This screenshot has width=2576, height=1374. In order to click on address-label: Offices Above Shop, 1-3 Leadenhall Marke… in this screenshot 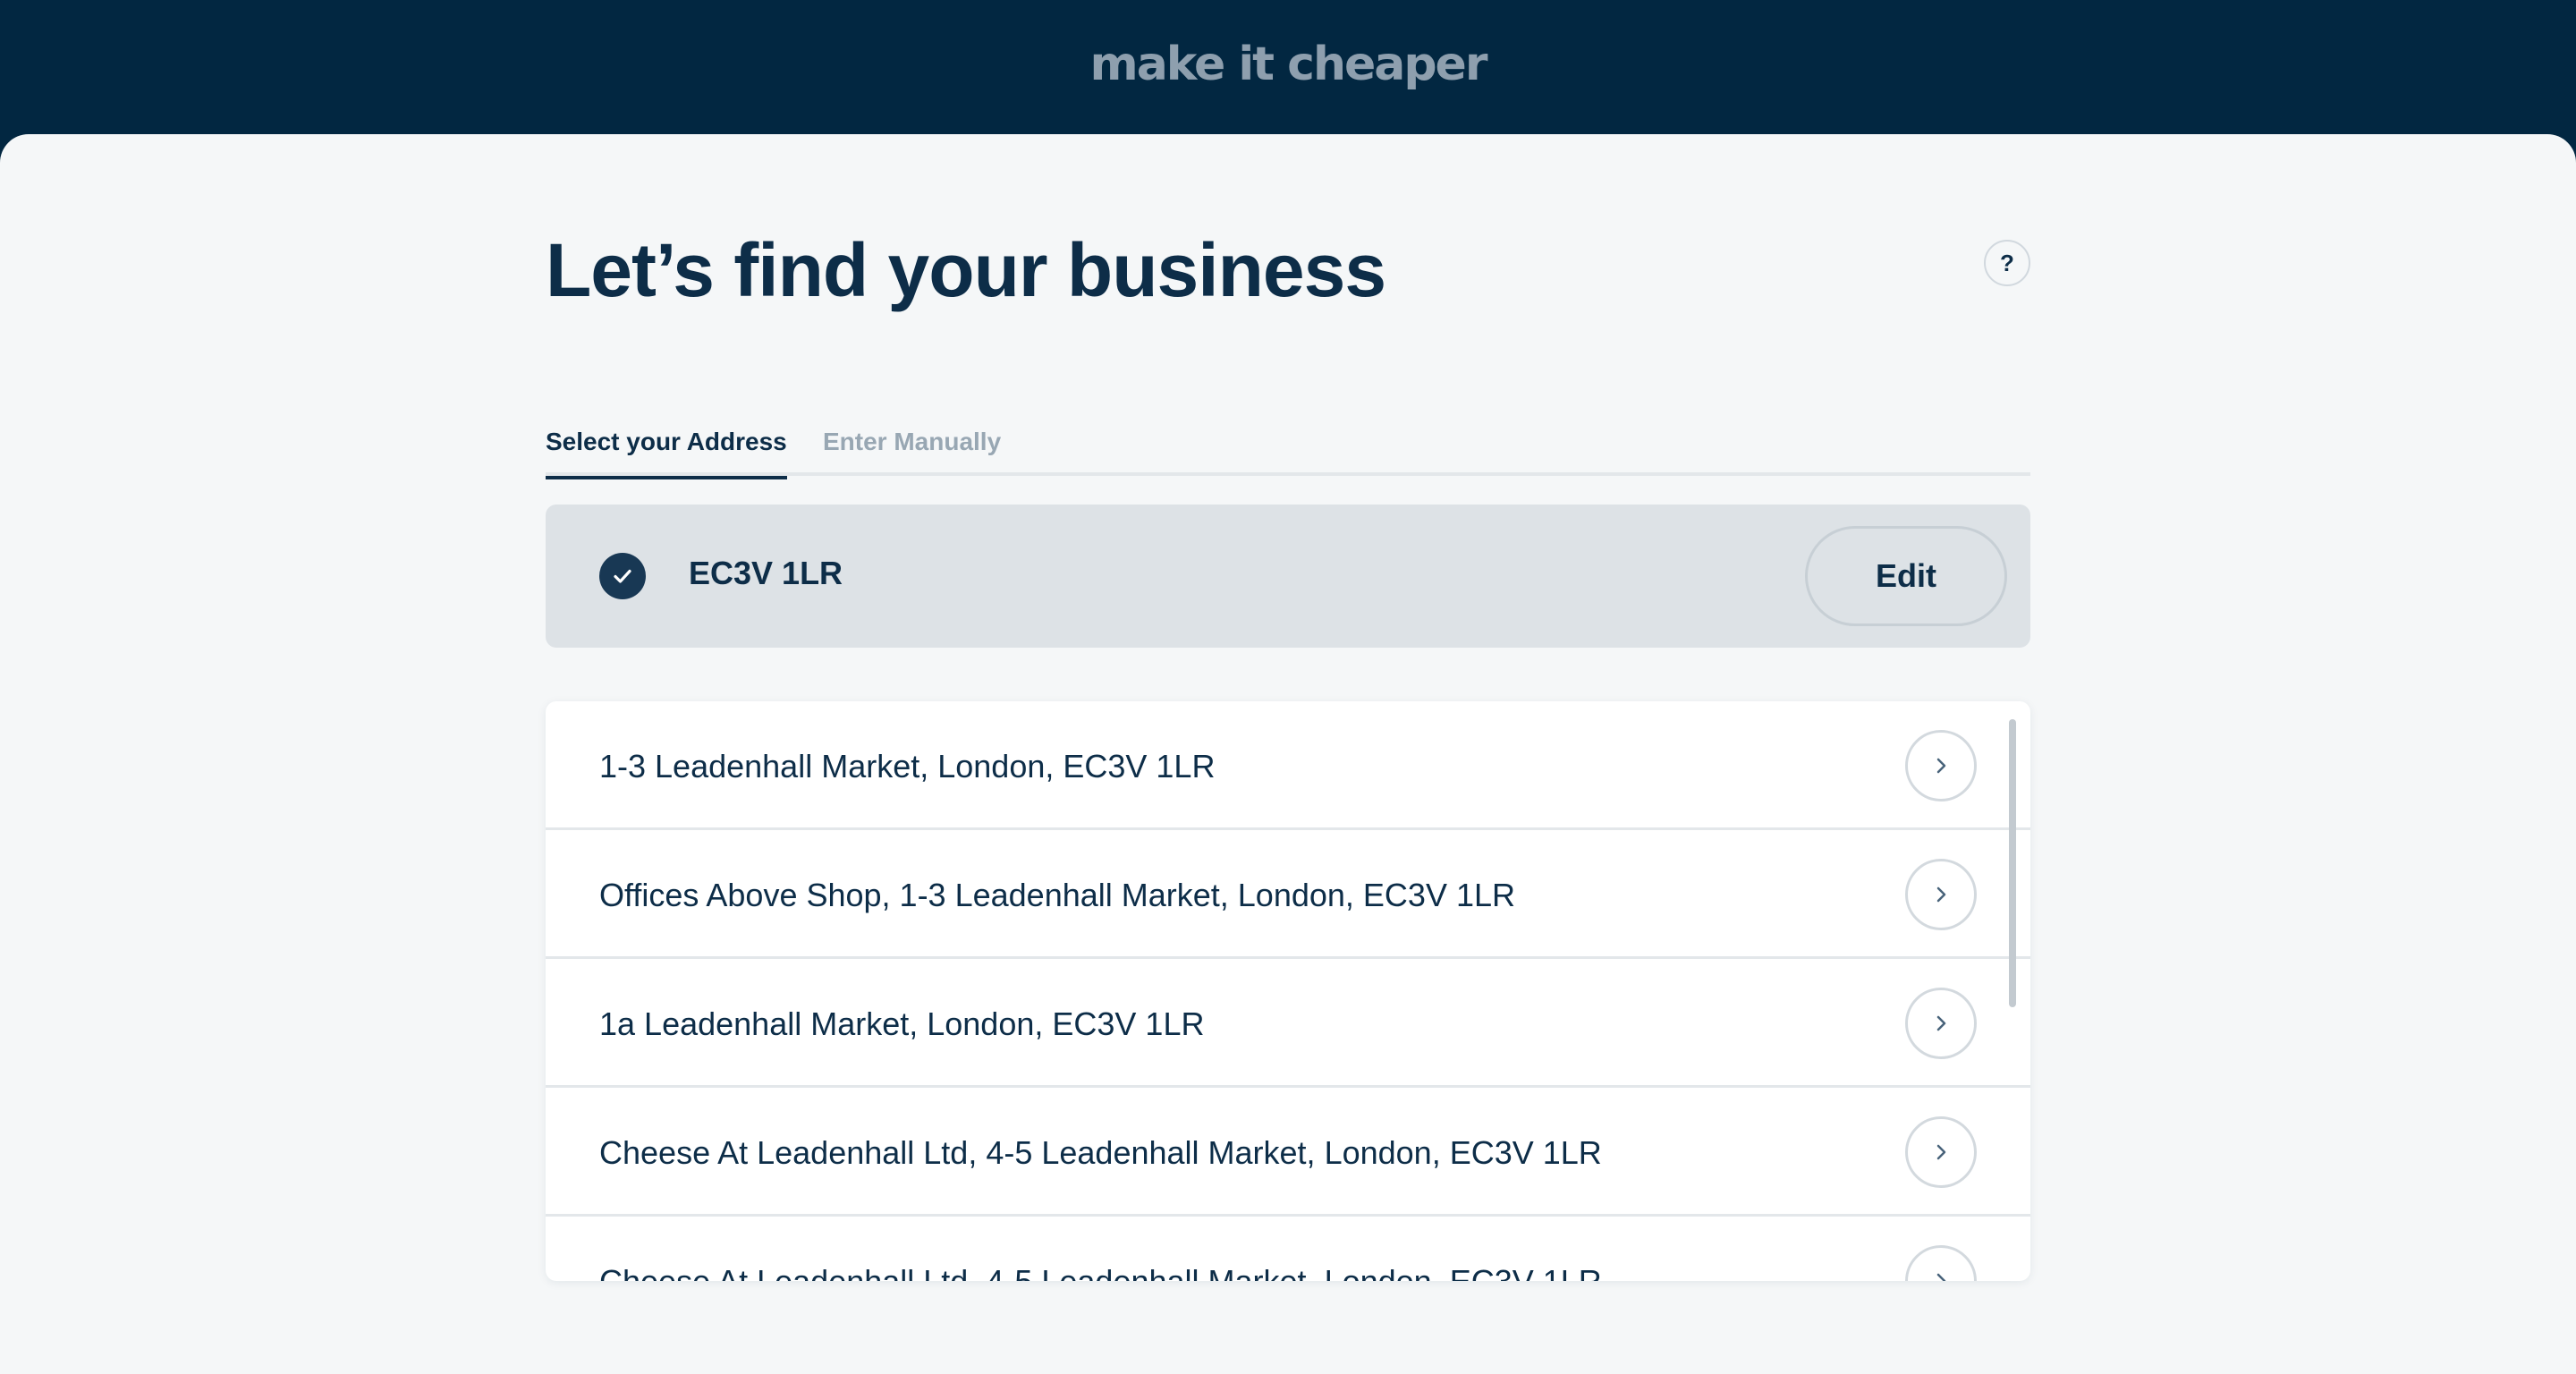, I will do `click(1057, 895)`.